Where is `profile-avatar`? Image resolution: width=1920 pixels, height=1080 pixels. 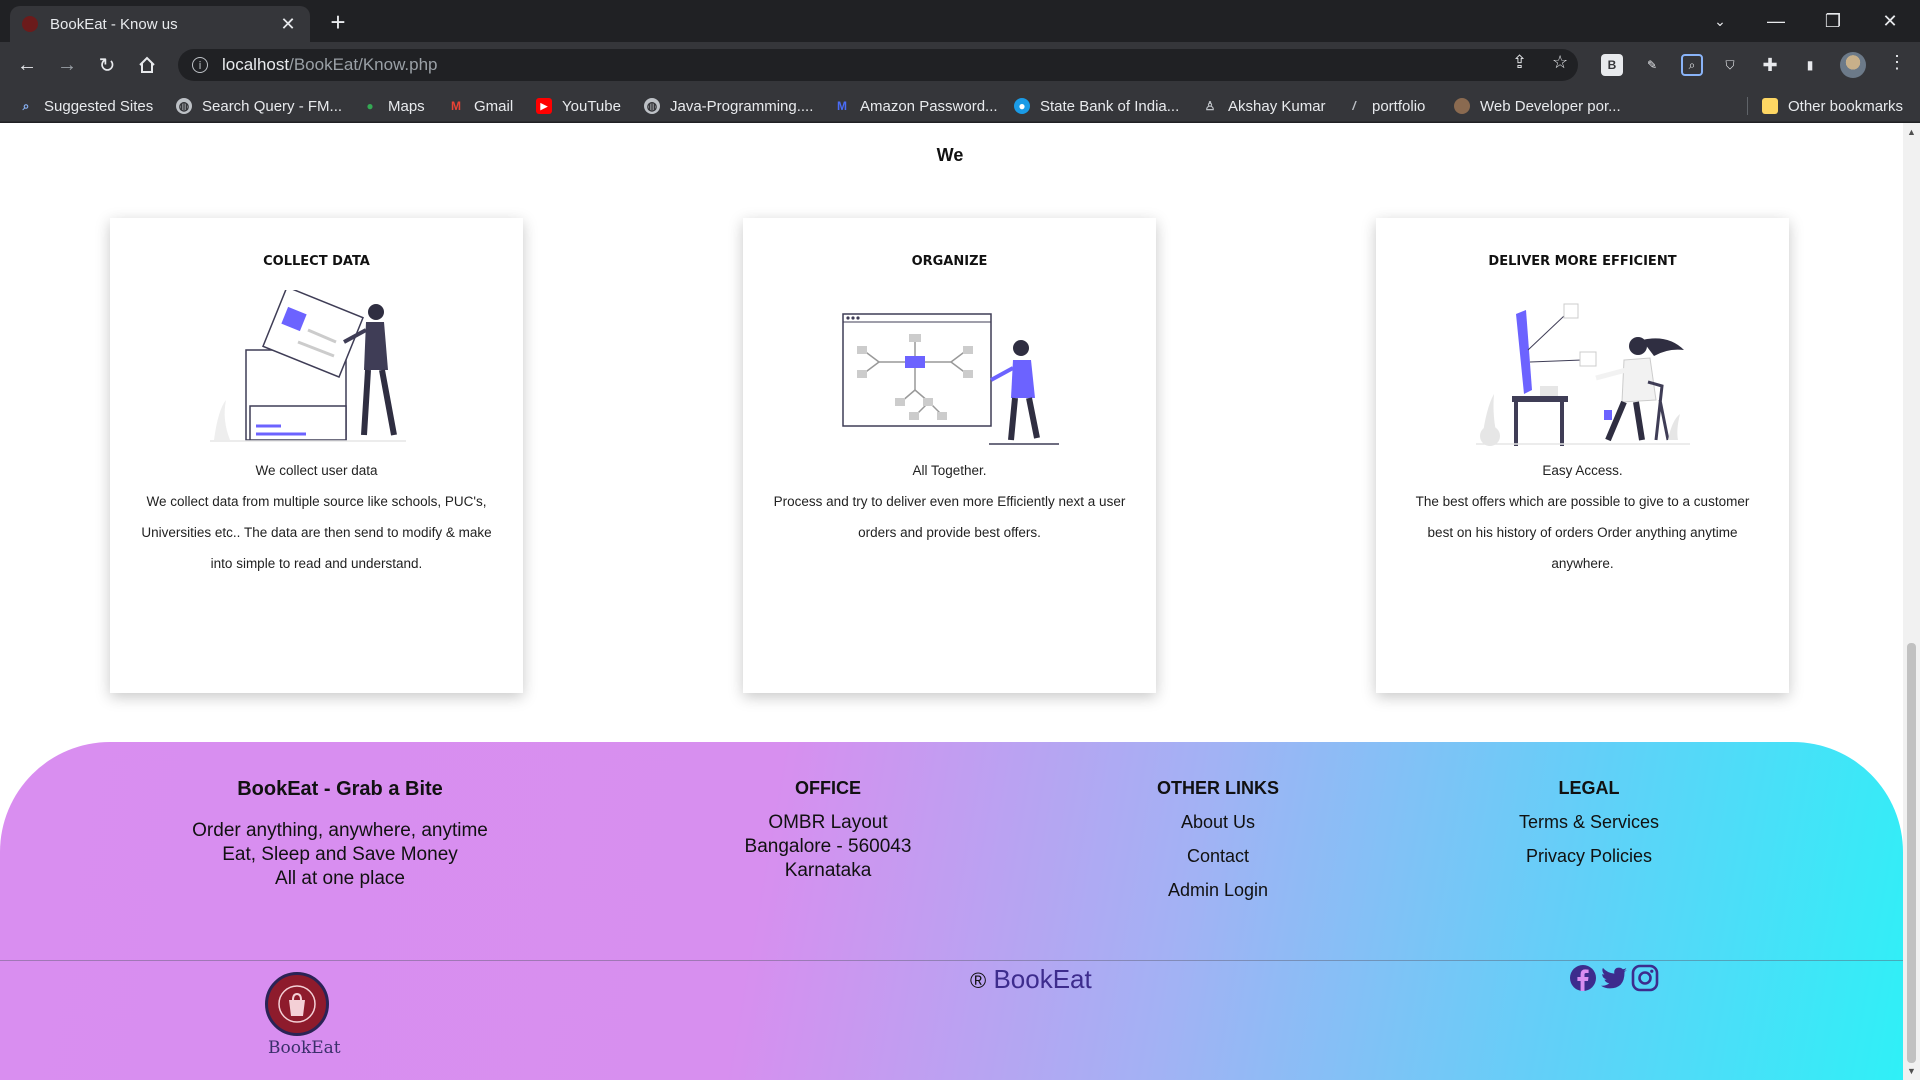 profile-avatar is located at coordinates (1853, 65).